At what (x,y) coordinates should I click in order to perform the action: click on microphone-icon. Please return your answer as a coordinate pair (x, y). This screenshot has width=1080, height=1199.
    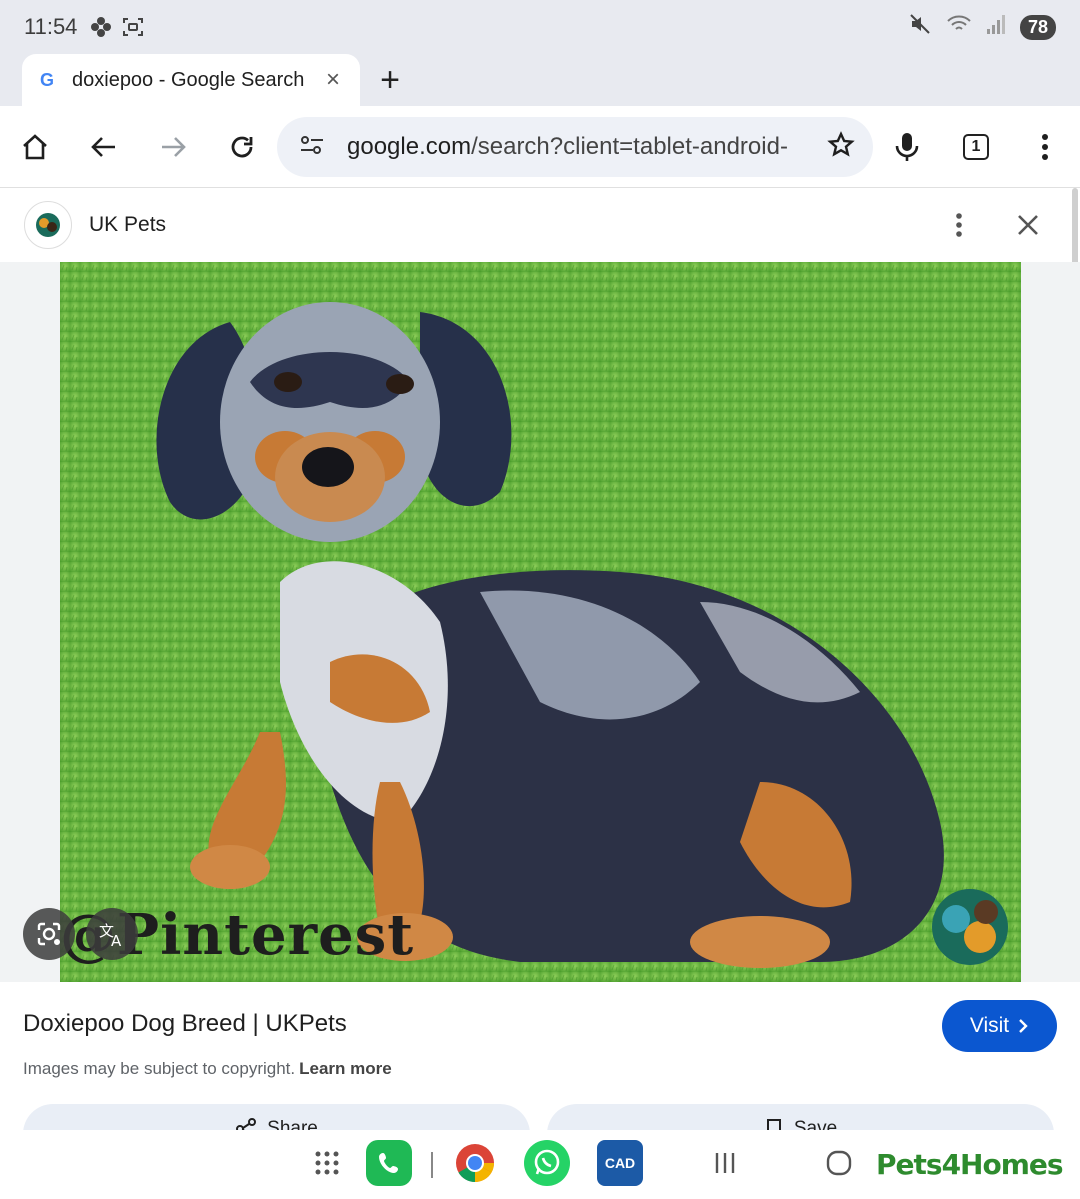
    Looking at the image, I should click on (907, 147).